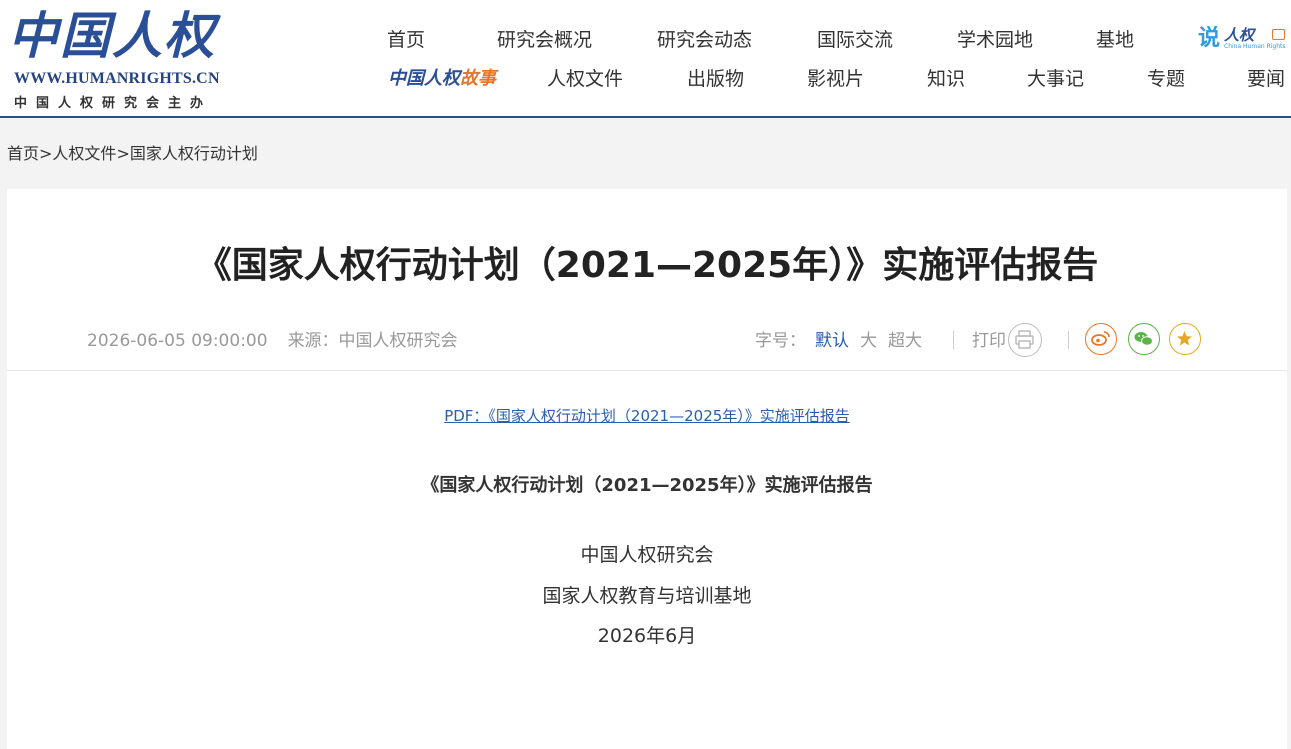 The image size is (1291, 749). I want to click on wechat-icon, so click(1144, 339).